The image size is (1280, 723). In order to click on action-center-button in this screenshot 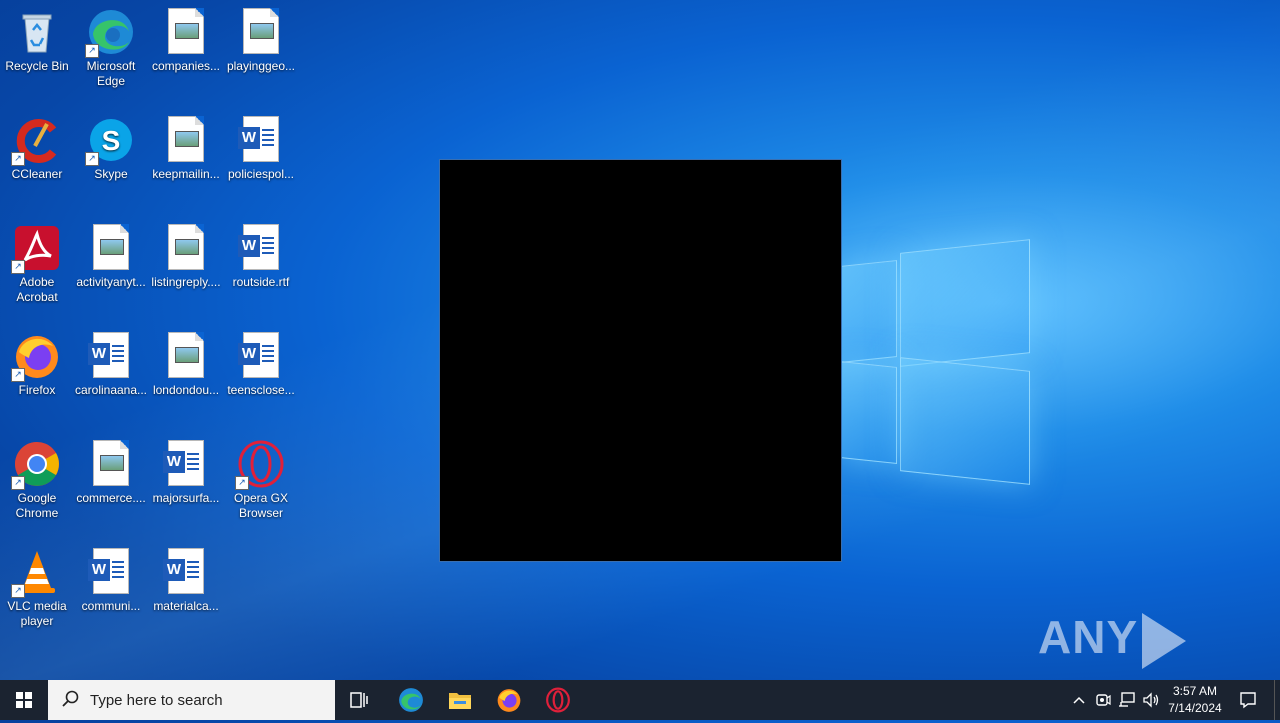, I will do `click(1248, 700)`.